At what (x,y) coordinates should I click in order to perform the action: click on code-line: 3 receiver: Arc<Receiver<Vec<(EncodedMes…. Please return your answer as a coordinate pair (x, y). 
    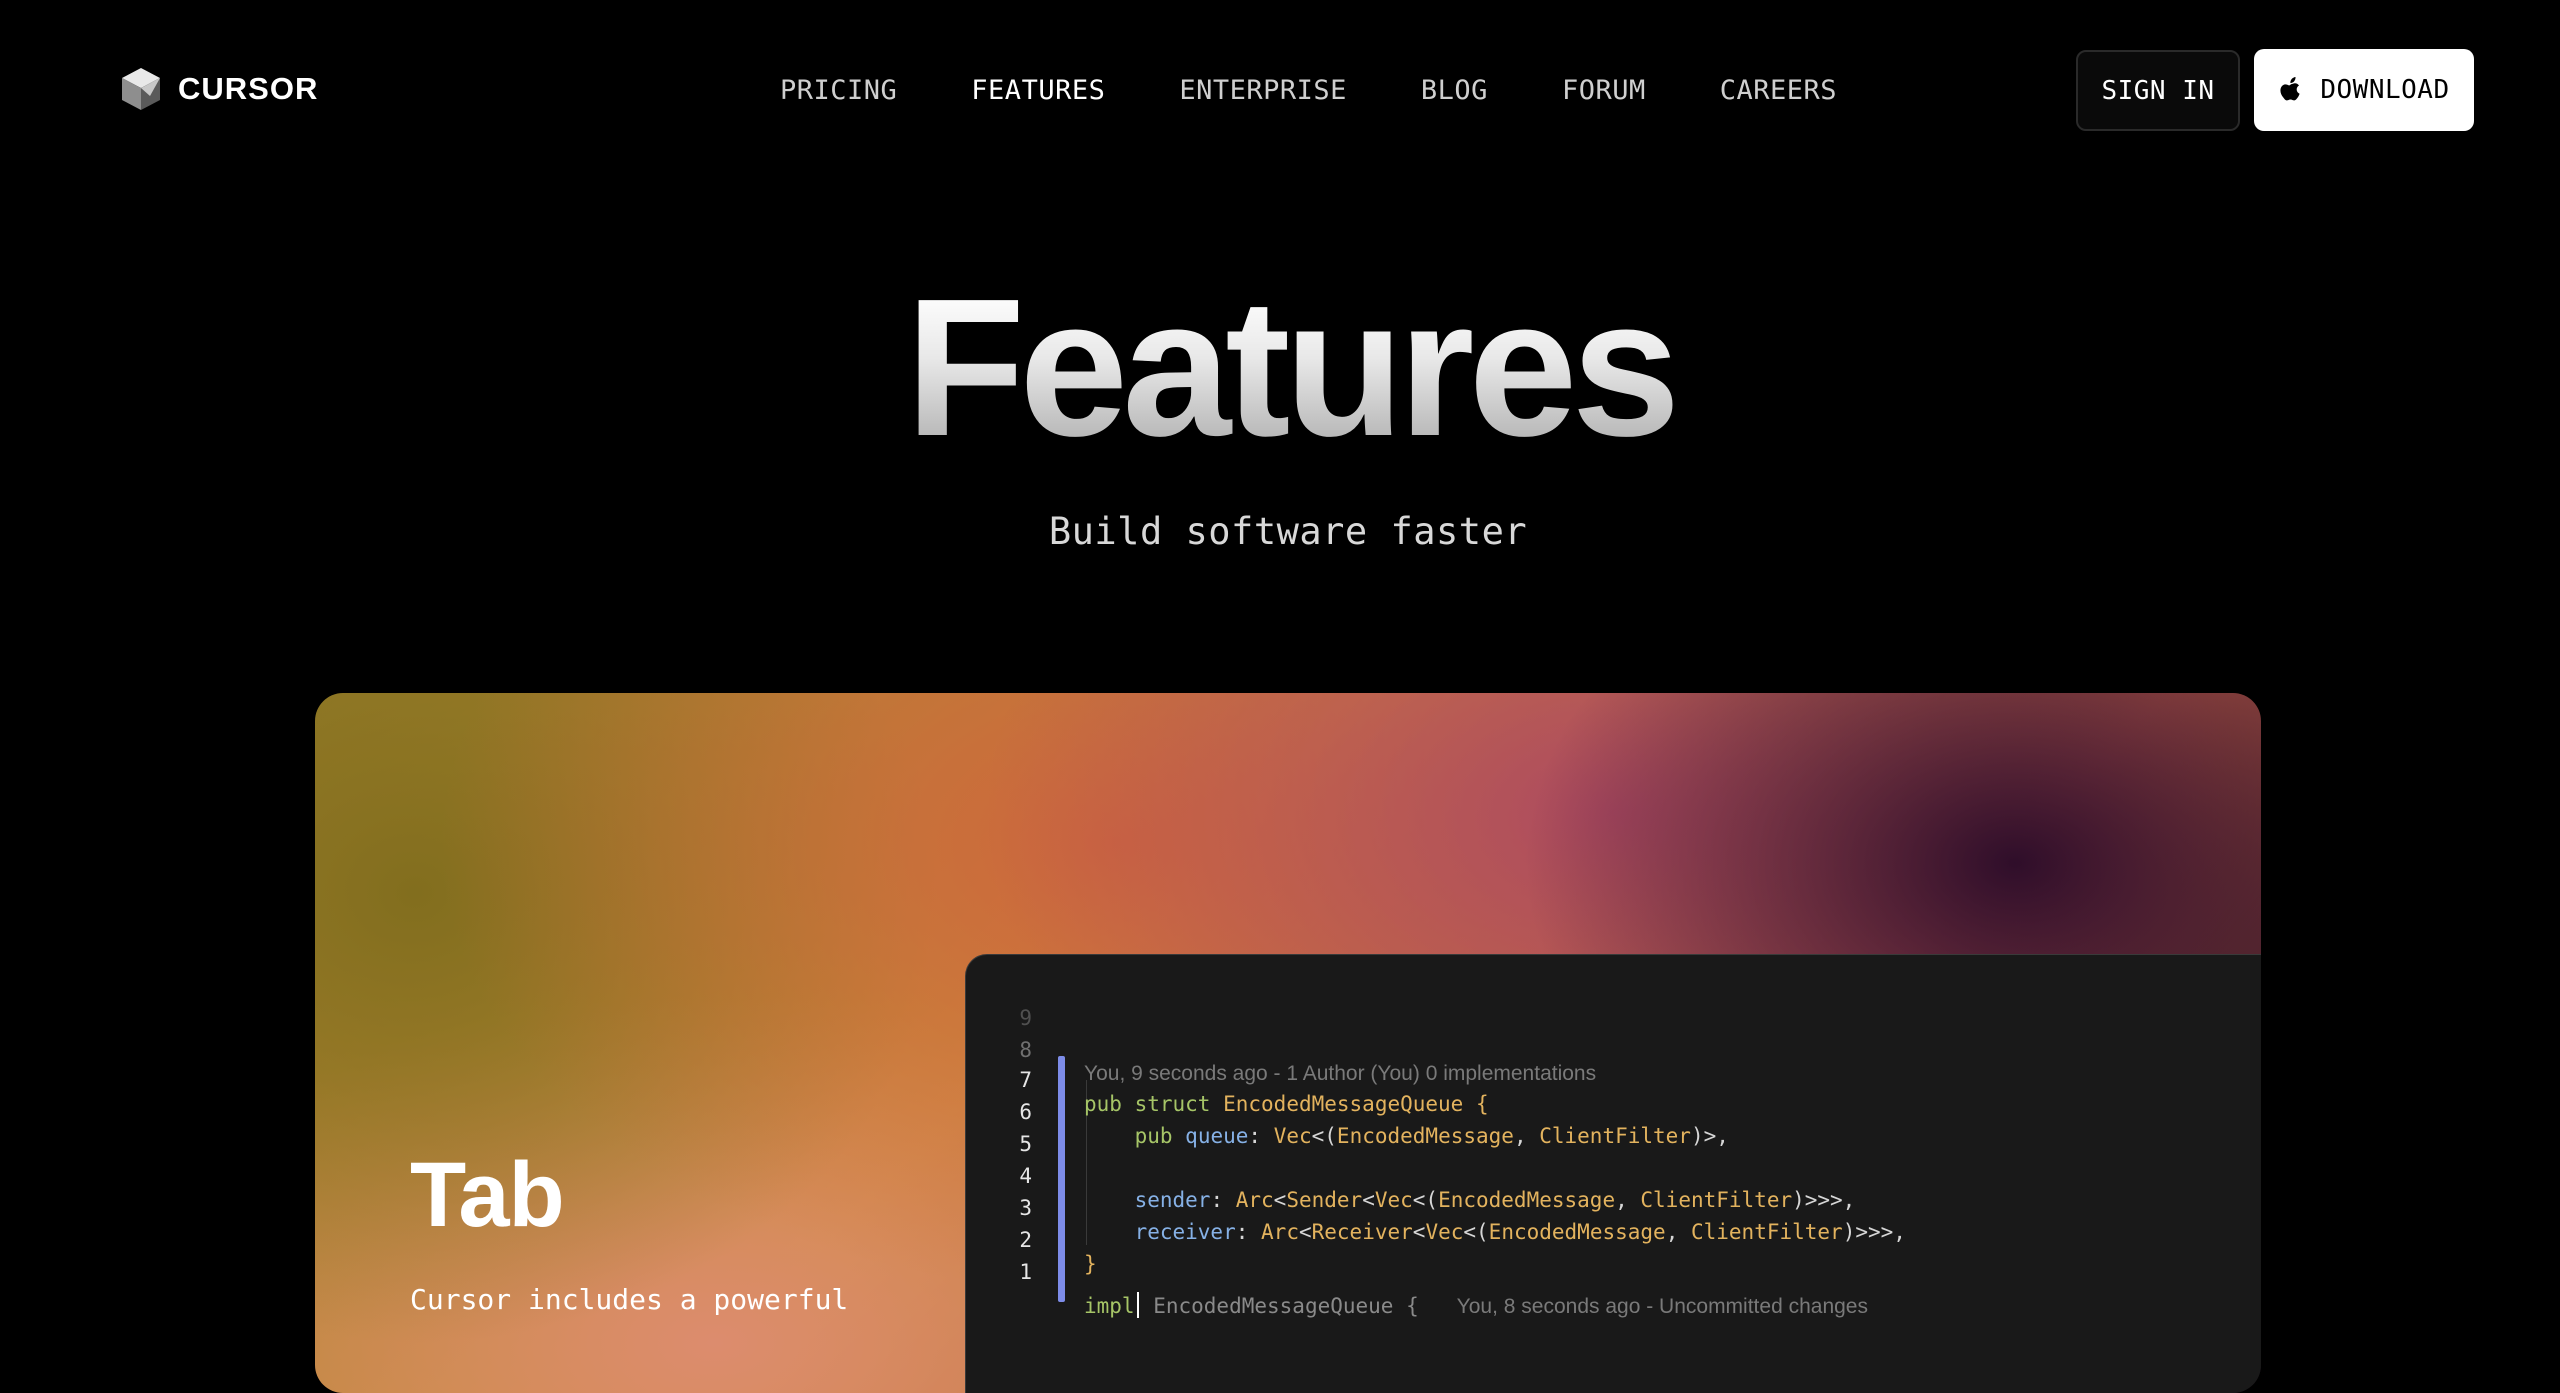
    Looking at the image, I should click on (1613, 1208).